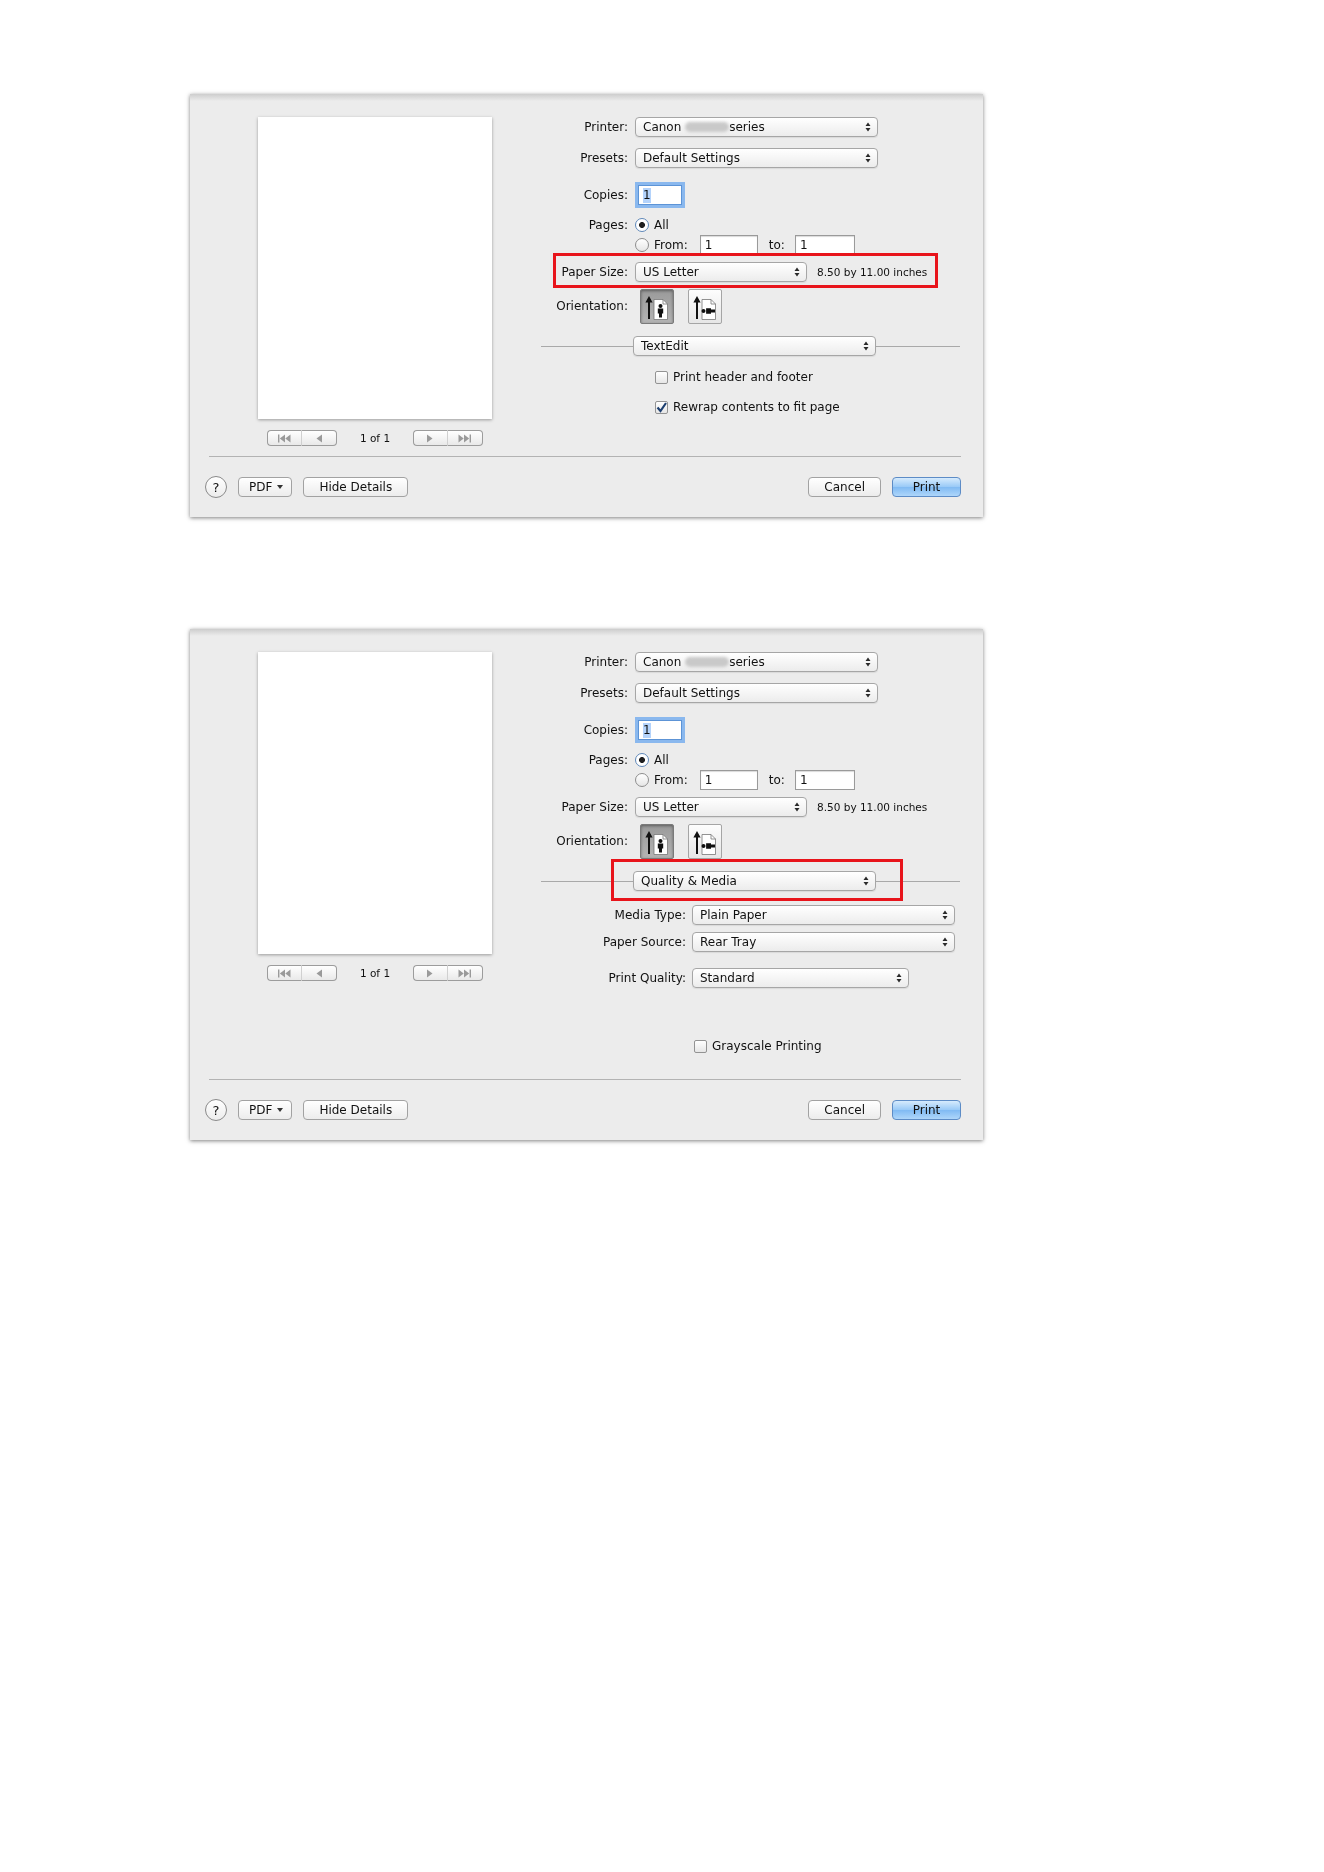 The image size is (1324, 1872). I want to click on panel-popup: TextEdit, so click(754, 346).